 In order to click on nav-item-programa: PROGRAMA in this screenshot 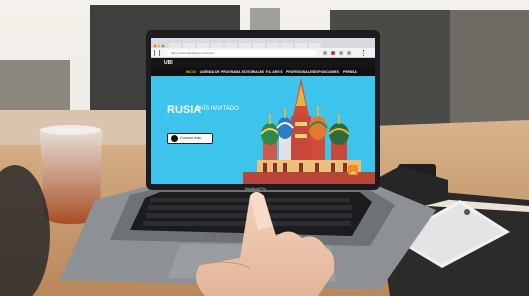, I will do `click(231, 72)`.